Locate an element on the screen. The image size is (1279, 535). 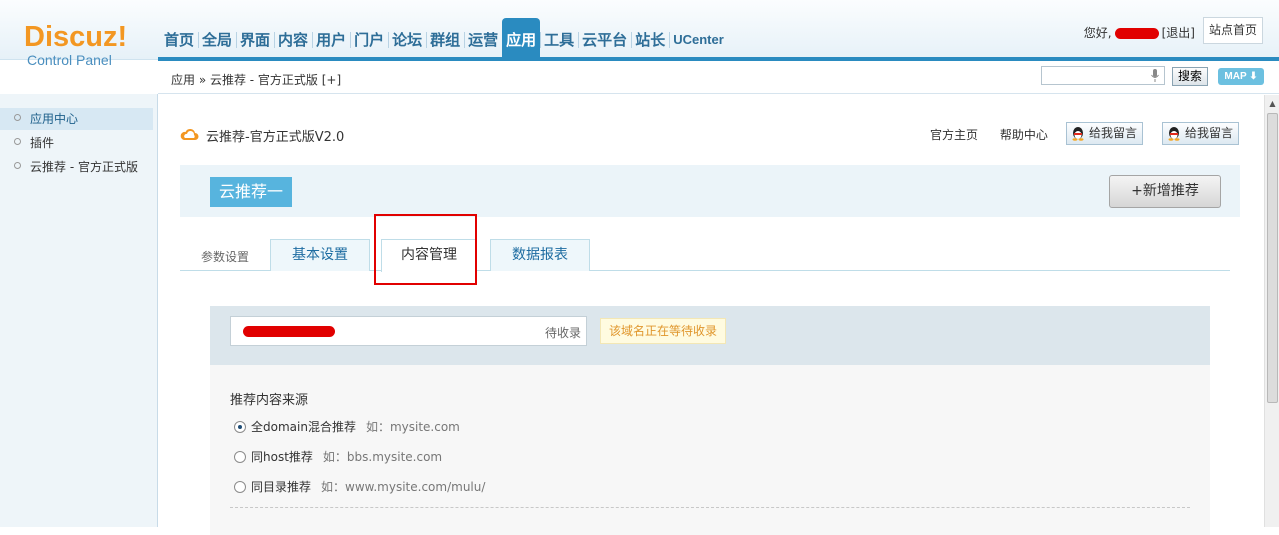
option-example: 如：bbs.mysite.com is located at coordinates (382, 457).